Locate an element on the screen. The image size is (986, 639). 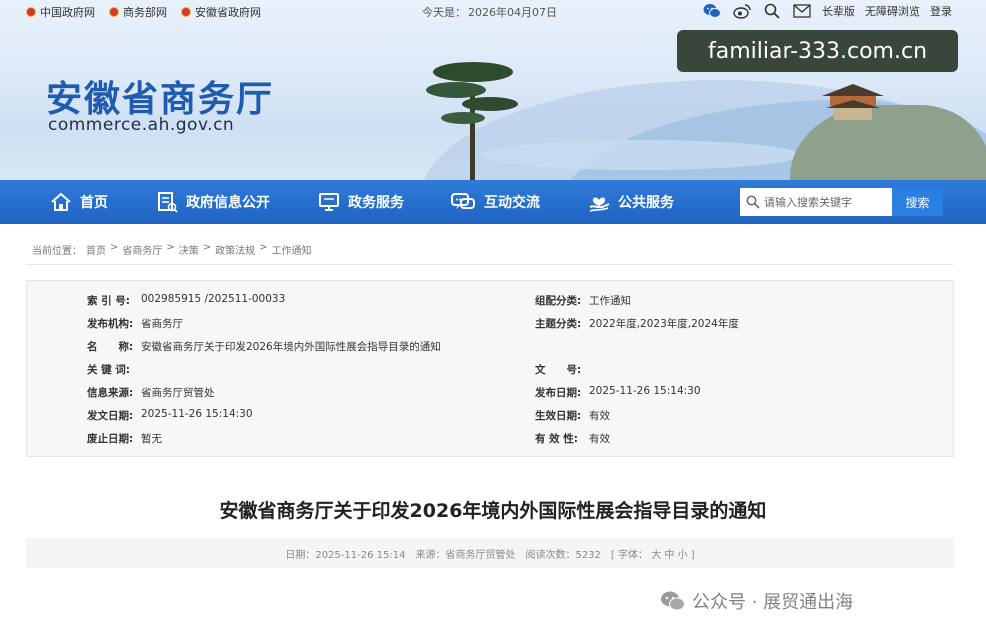
breadcrumb: 当前位置： 首页 > 省商务厅 > 决策 > 政策法规 > 工作通知 is located at coordinates (172, 249).